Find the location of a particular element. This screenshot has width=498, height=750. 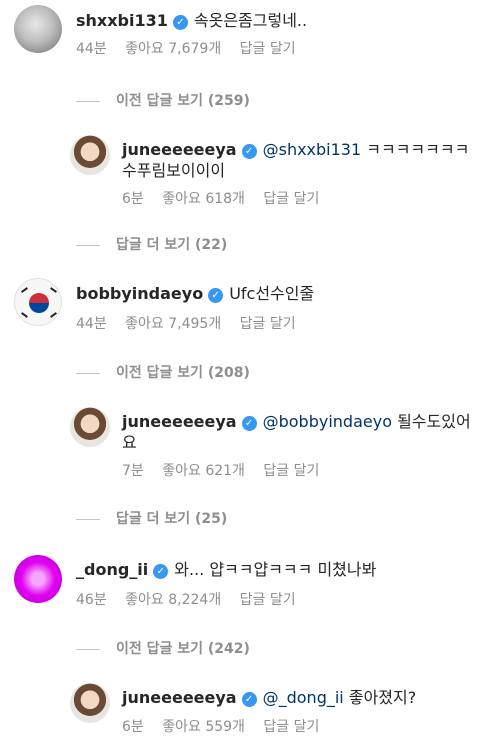

view-previous-replies-label: 이전 답글 보기 (259) is located at coordinates (183, 101).